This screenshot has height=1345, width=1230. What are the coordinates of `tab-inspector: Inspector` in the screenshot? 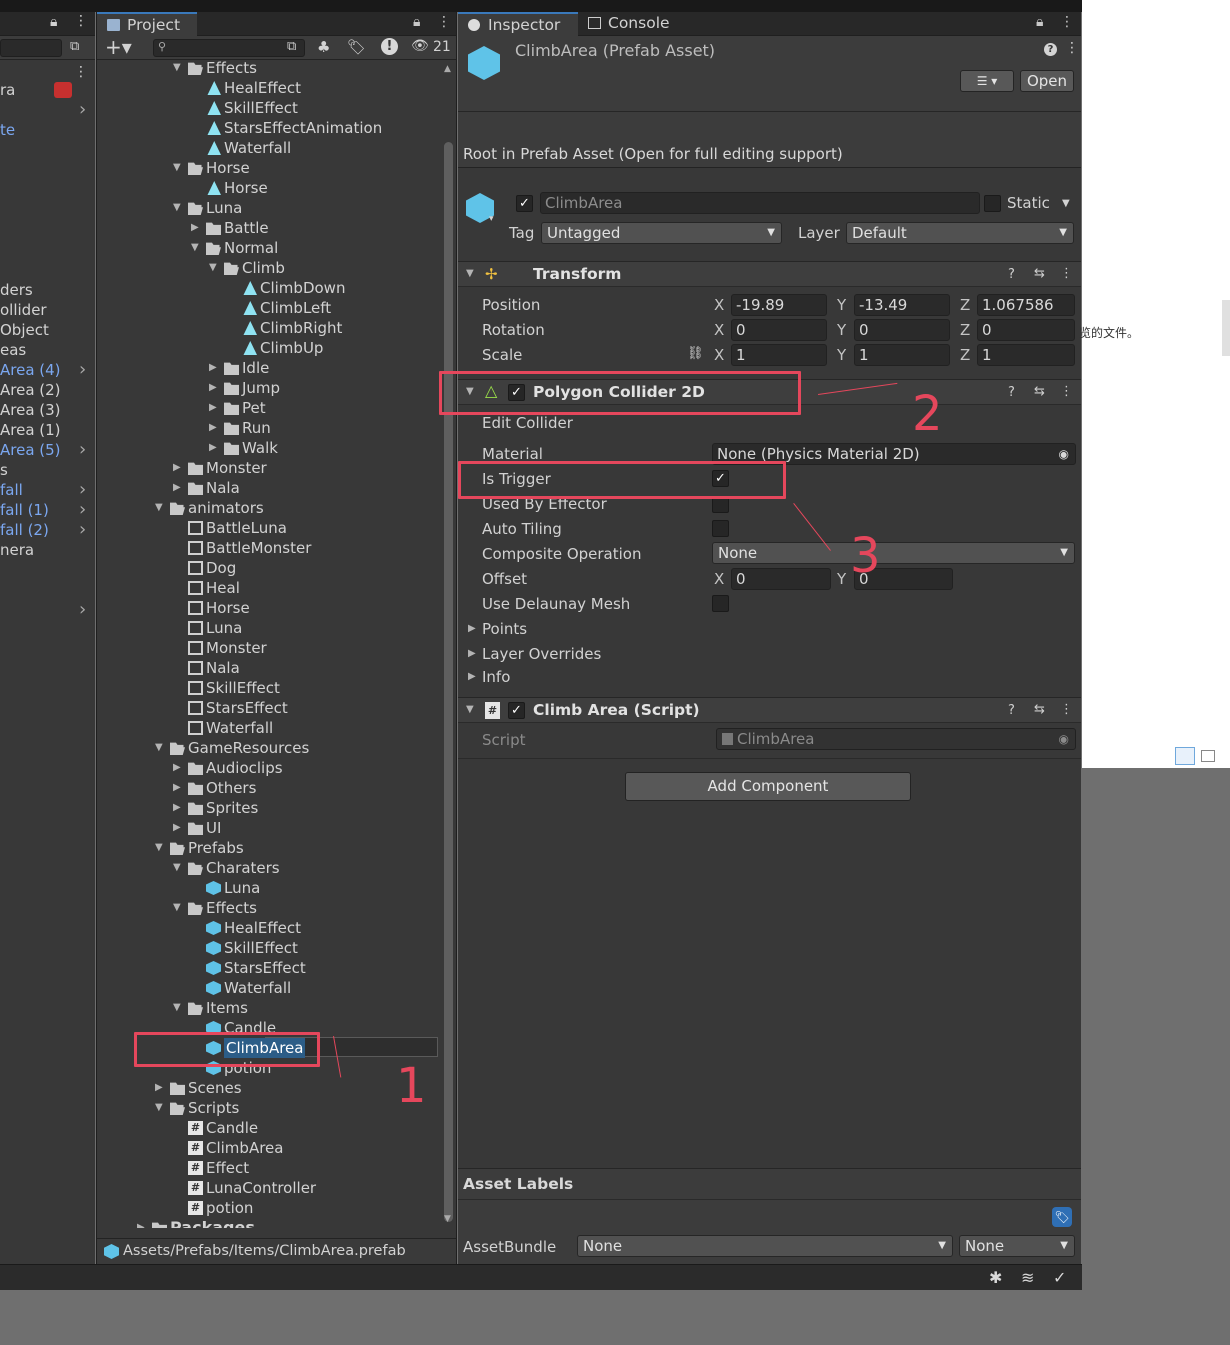 It's located at (518, 24).